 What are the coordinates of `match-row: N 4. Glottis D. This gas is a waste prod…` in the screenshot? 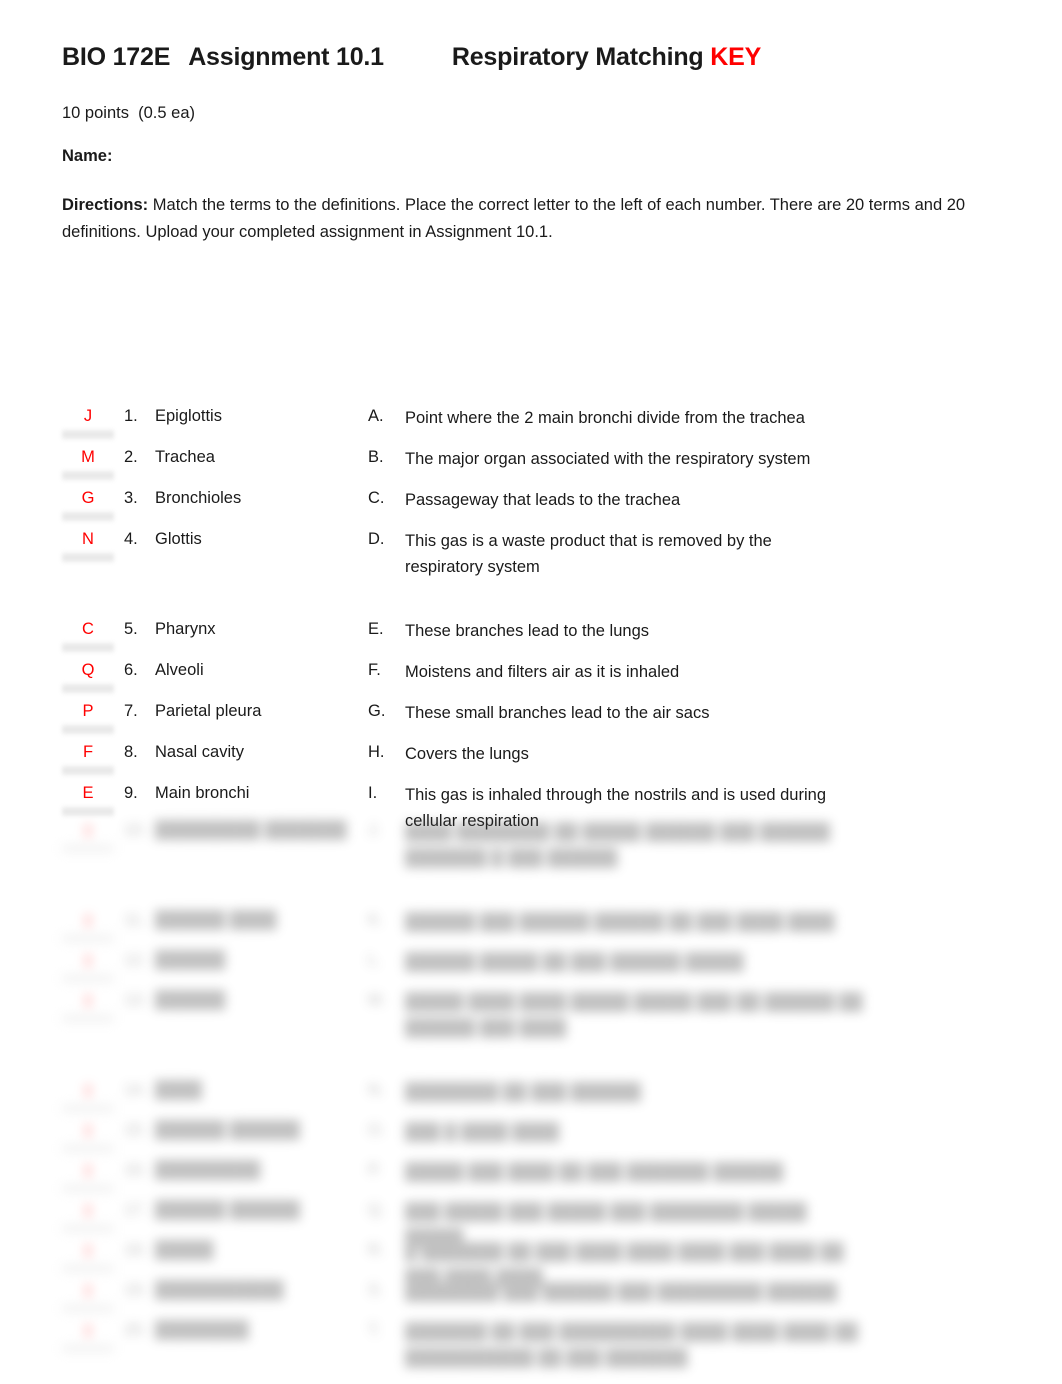 It's located at (531, 560).